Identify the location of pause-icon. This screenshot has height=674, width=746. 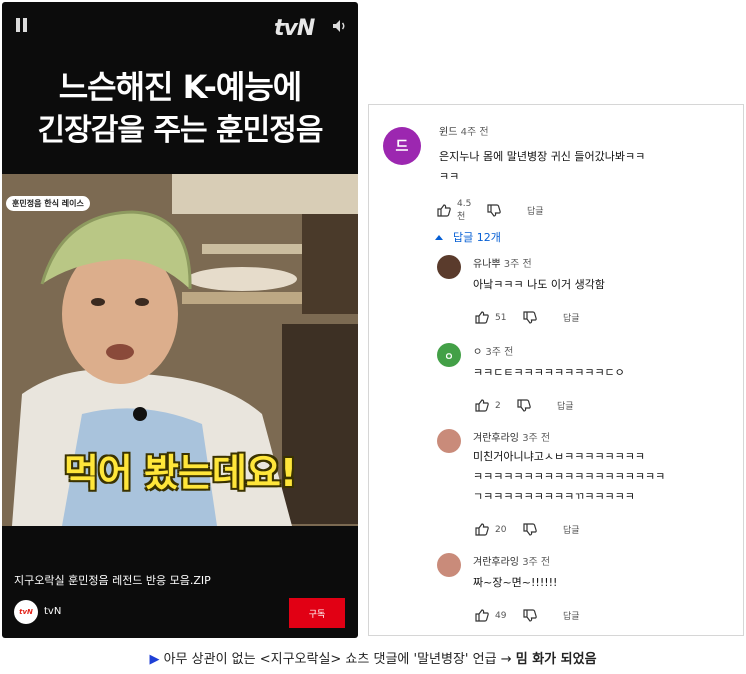
(22, 25).